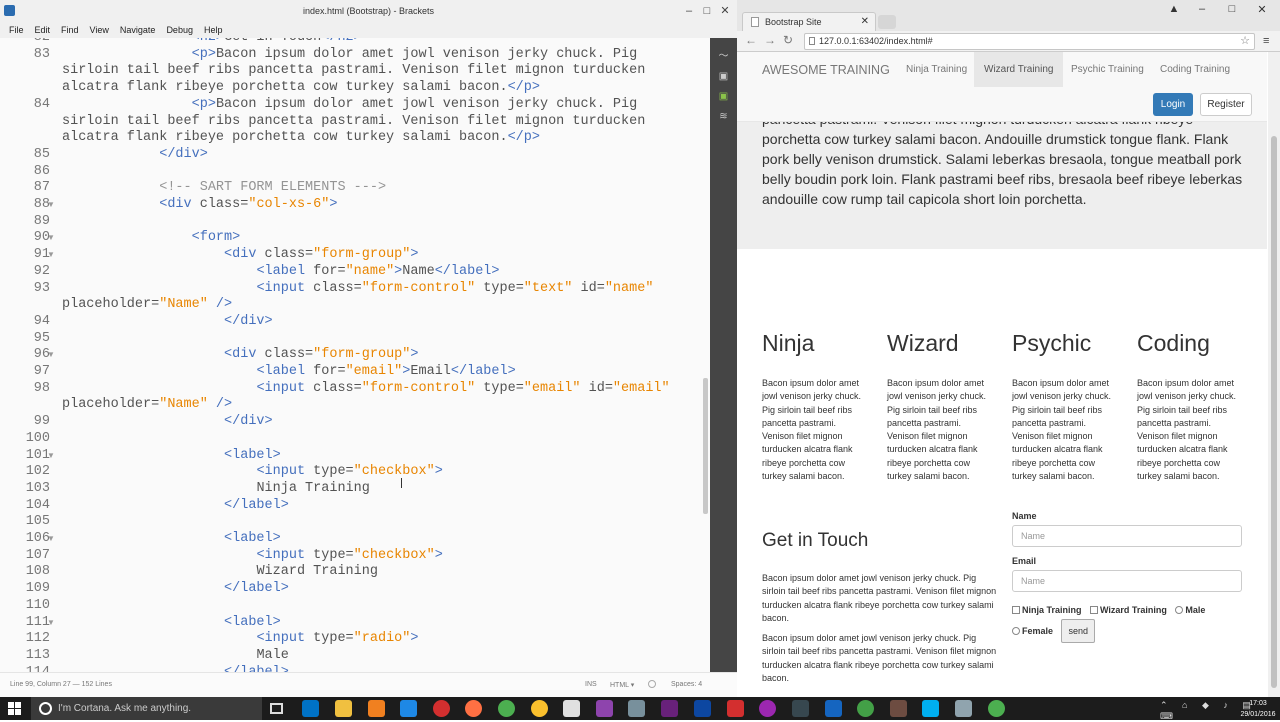 This screenshot has width=1280, height=722. I want to click on browser-tab: Bootstrap Site ✕, so click(809, 21).